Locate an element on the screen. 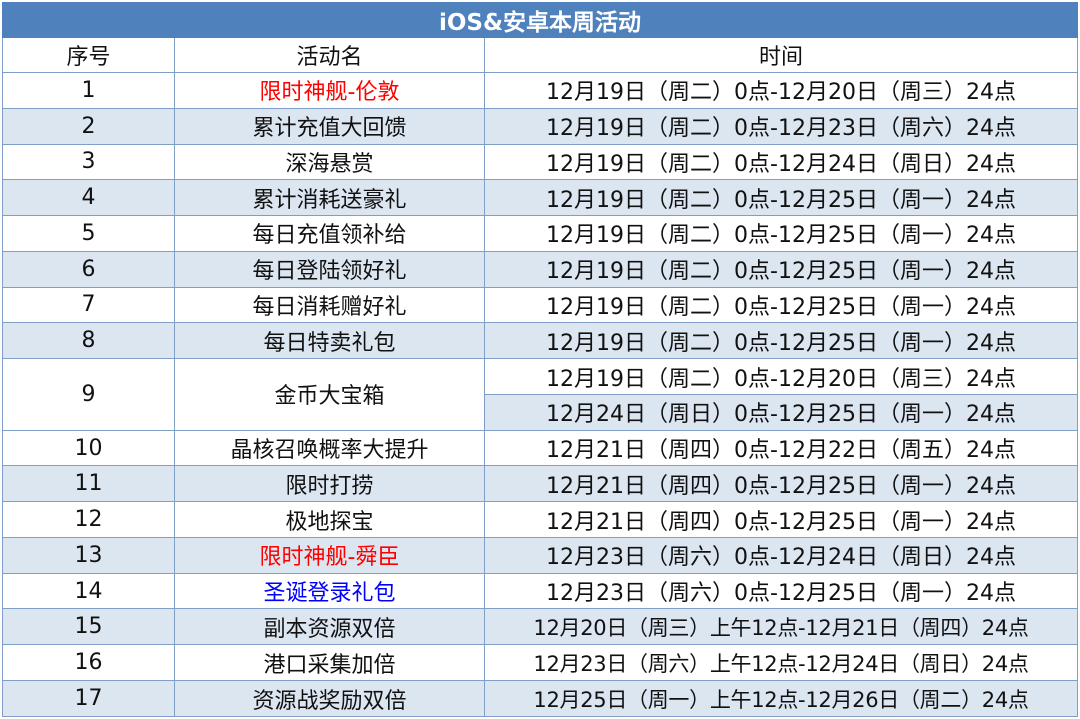 The image size is (1080, 719). activity-time: 12月21日（周四）0点-12月22日（周五）24点 is located at coordinates (781, 448).